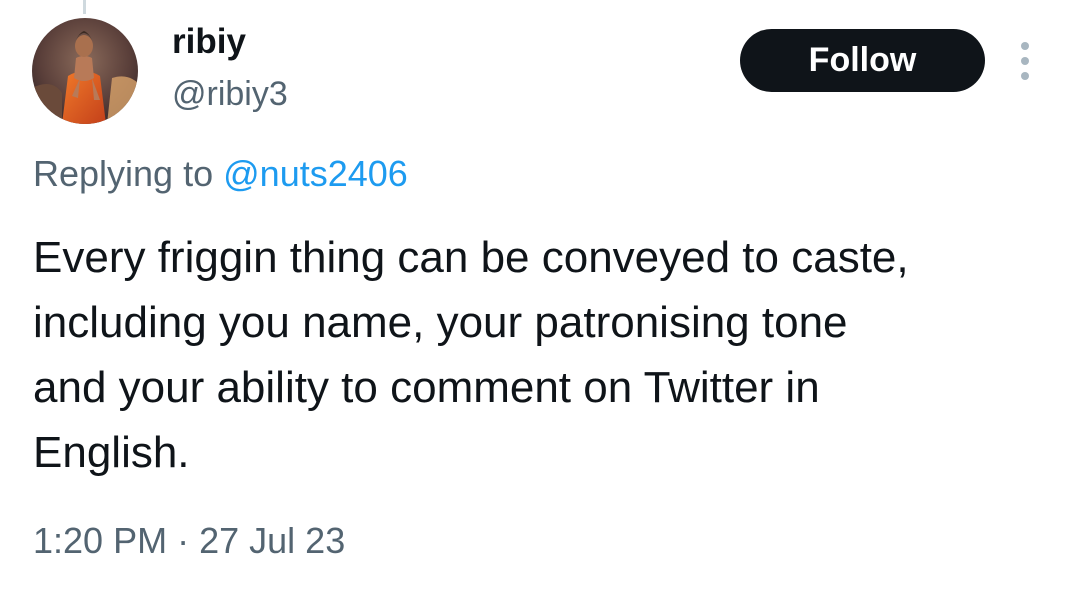 The width and height of the screenshot is (1080, 597). Describe the element at coordinates (100, 540) in the screenshot. I see `tweet-time: 1:20 PM` at that location.